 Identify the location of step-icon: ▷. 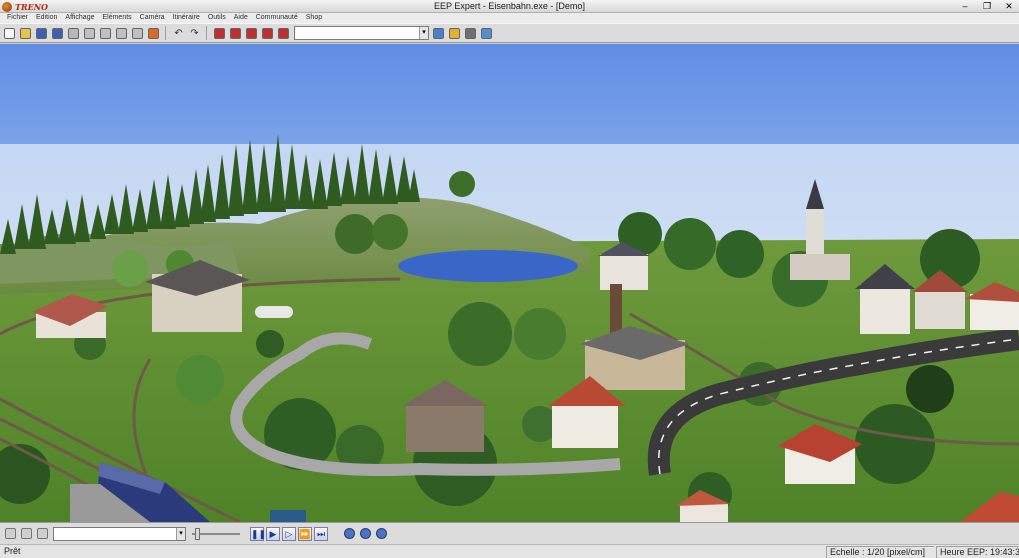
(289, 533).